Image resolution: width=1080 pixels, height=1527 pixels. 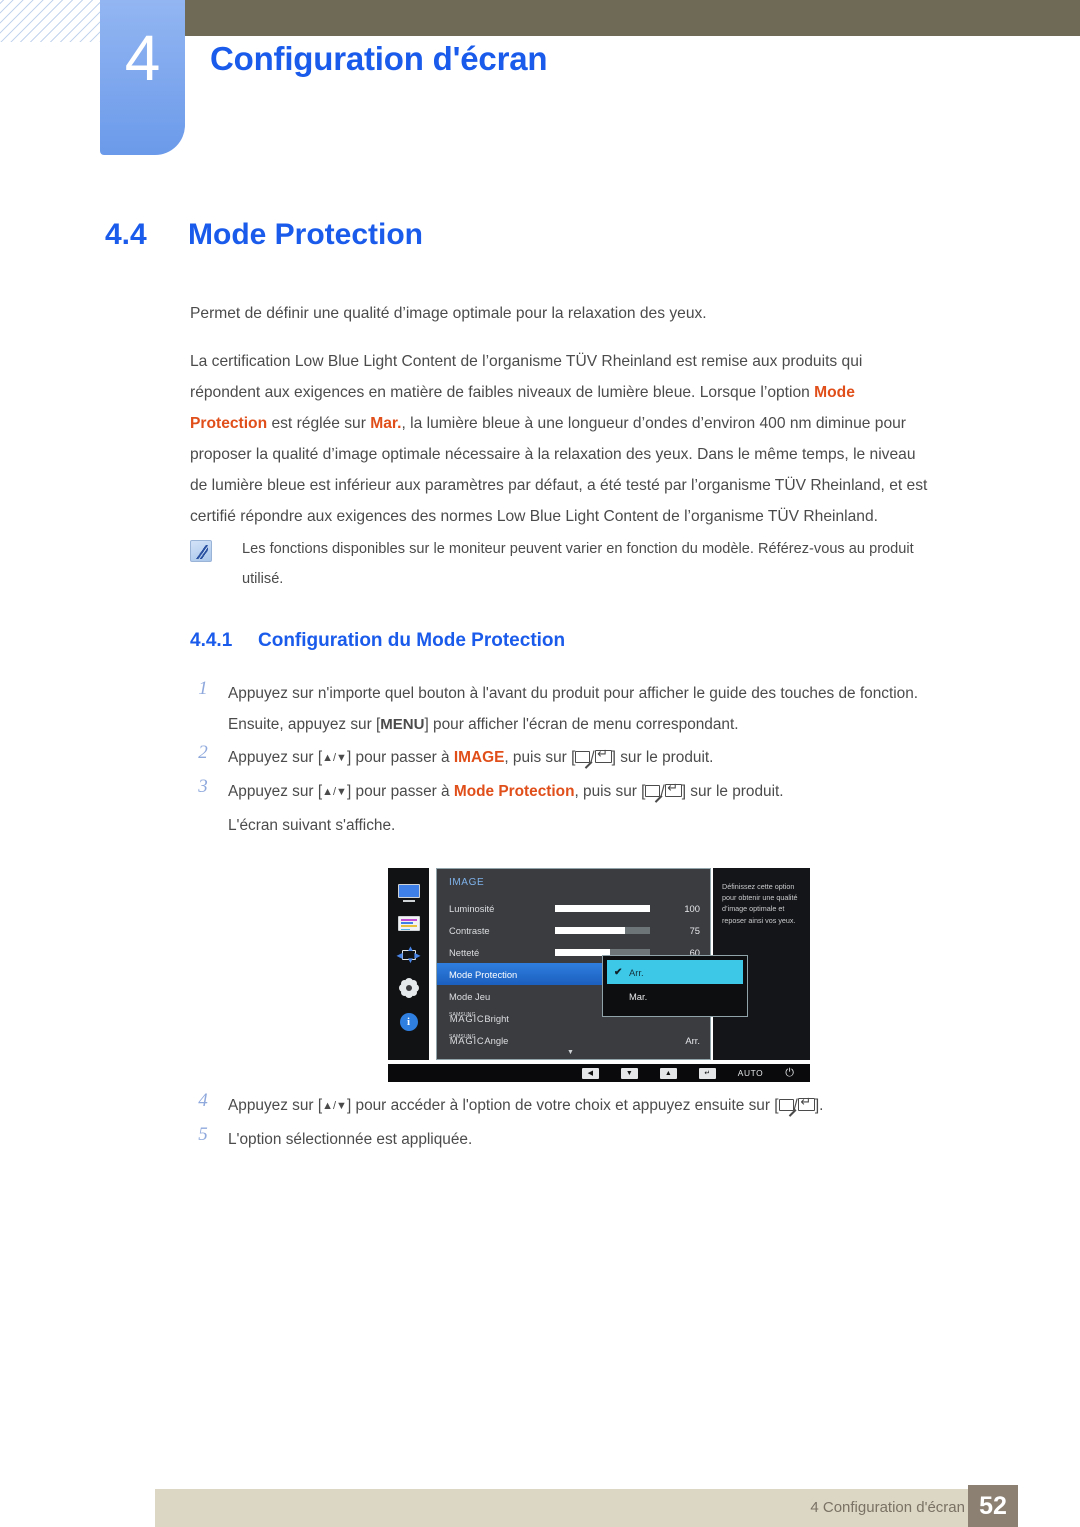 I want to click on step-2-number: 2, so click(x=203, y=752).